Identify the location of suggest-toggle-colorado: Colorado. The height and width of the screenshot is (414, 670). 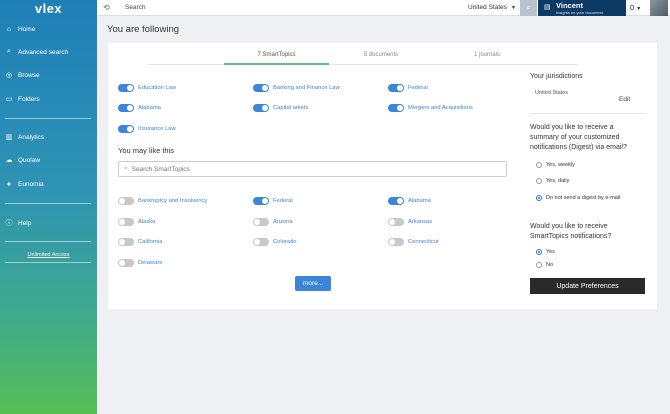
(275, 242).